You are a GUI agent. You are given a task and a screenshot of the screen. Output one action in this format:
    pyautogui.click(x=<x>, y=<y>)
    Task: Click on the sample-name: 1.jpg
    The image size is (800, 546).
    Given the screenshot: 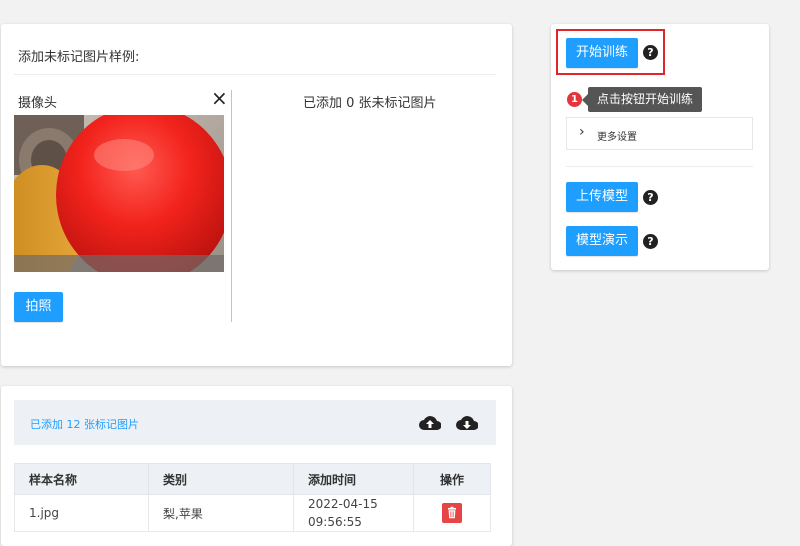 What is the action you would take?
    pyautogui.click(x=81, y=513)
    